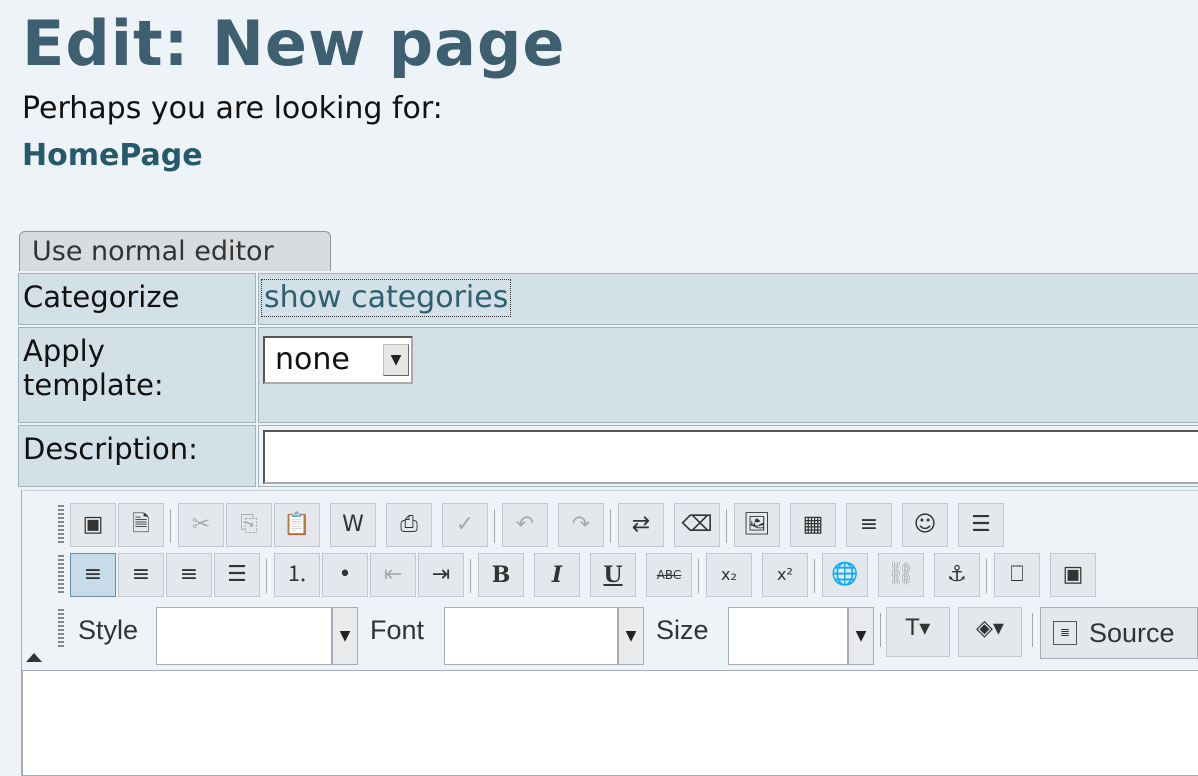 The width and height of the screenshot is (1198, 776). What do you see at coordinates (112, 156) in the screenshot?
I see `homepage-link: HomePage` at bounding box center [112, 156].